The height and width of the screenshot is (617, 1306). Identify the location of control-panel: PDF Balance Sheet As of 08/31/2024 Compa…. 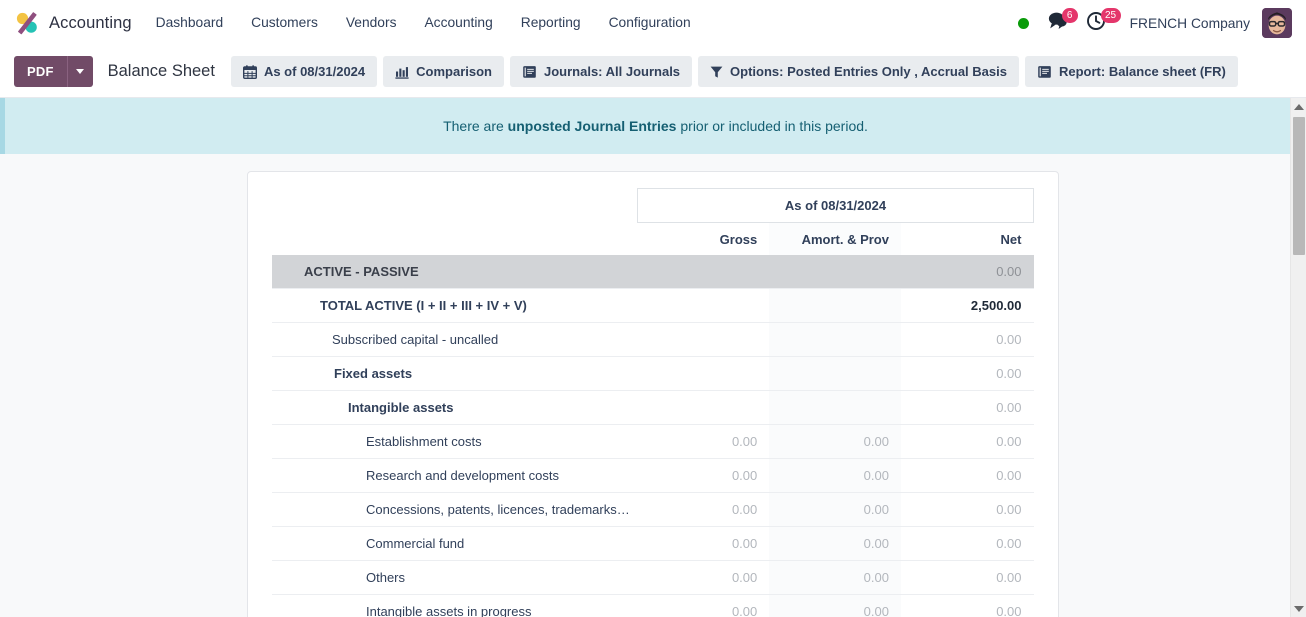
(653, 72).